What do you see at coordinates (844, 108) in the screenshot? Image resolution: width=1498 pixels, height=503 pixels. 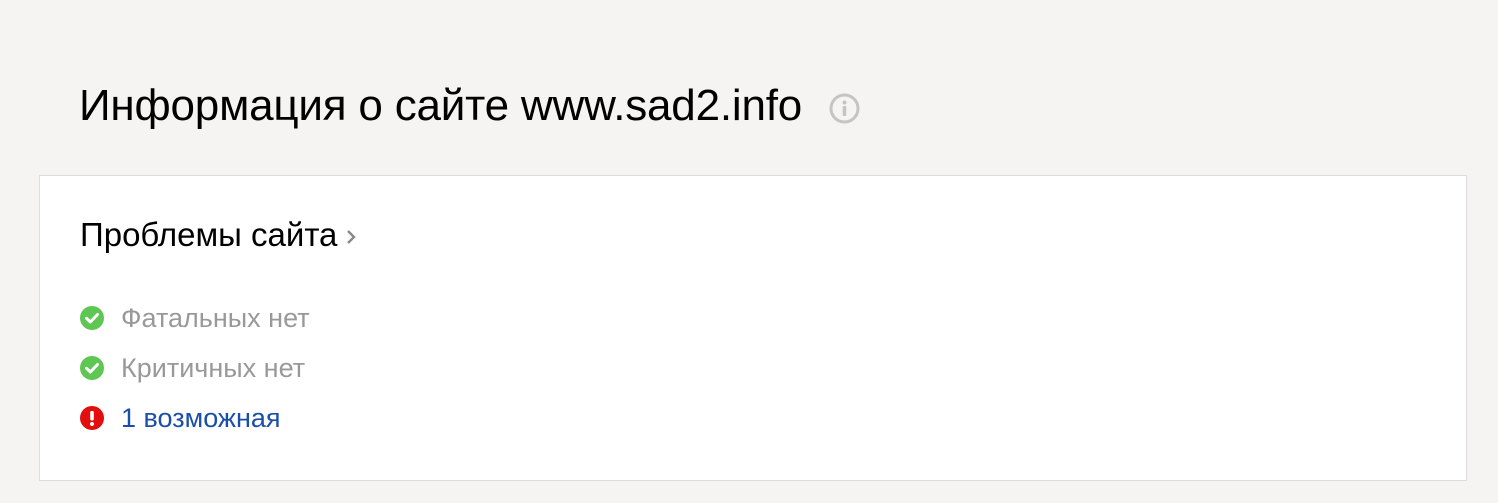 I see `info-circle-icon` at bounding box center [844, 108].